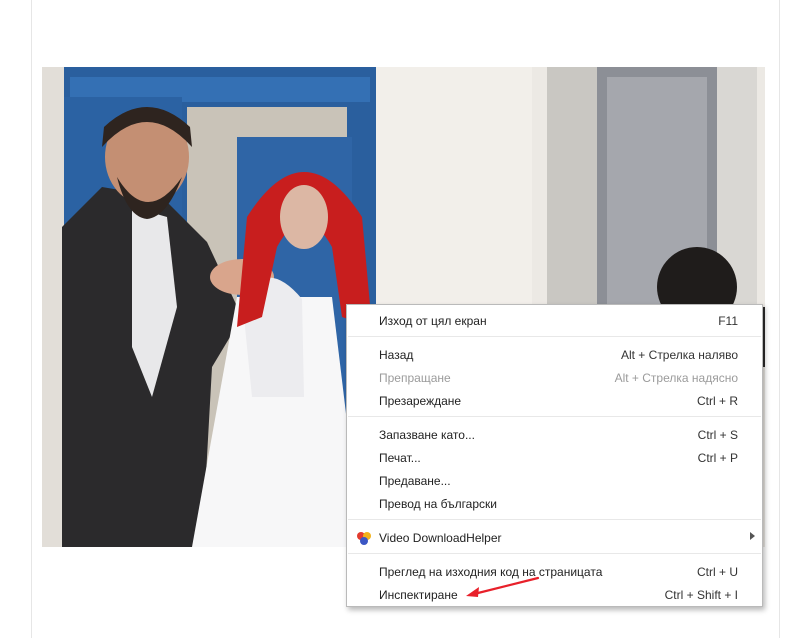 The height and width of the screenshot is (638, 785). Describe the element at coordinates (717, 571) in the screenshot. I see `menu-item-shortcut: Ctrl + U` at that location.